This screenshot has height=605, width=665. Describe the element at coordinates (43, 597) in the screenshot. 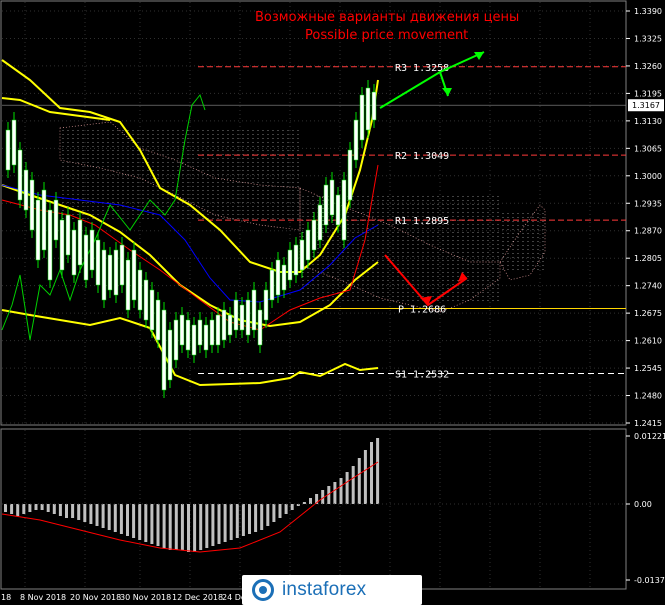

I see `date-label: 8 Nov 2018` at that location.